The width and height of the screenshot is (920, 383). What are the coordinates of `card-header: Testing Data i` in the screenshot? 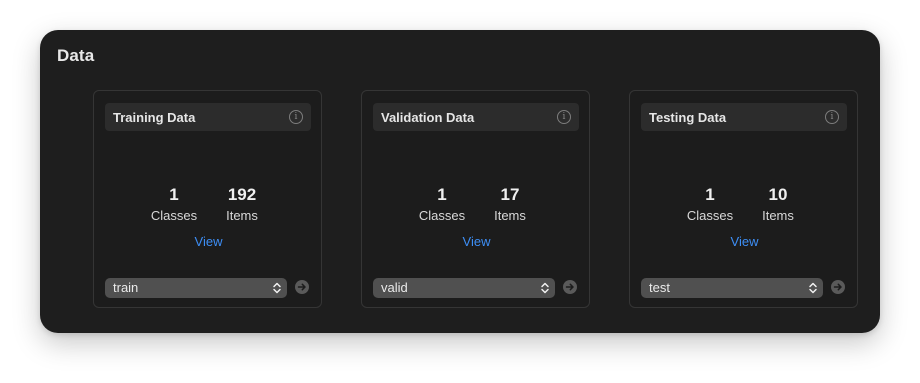 It's located at (744, 117).